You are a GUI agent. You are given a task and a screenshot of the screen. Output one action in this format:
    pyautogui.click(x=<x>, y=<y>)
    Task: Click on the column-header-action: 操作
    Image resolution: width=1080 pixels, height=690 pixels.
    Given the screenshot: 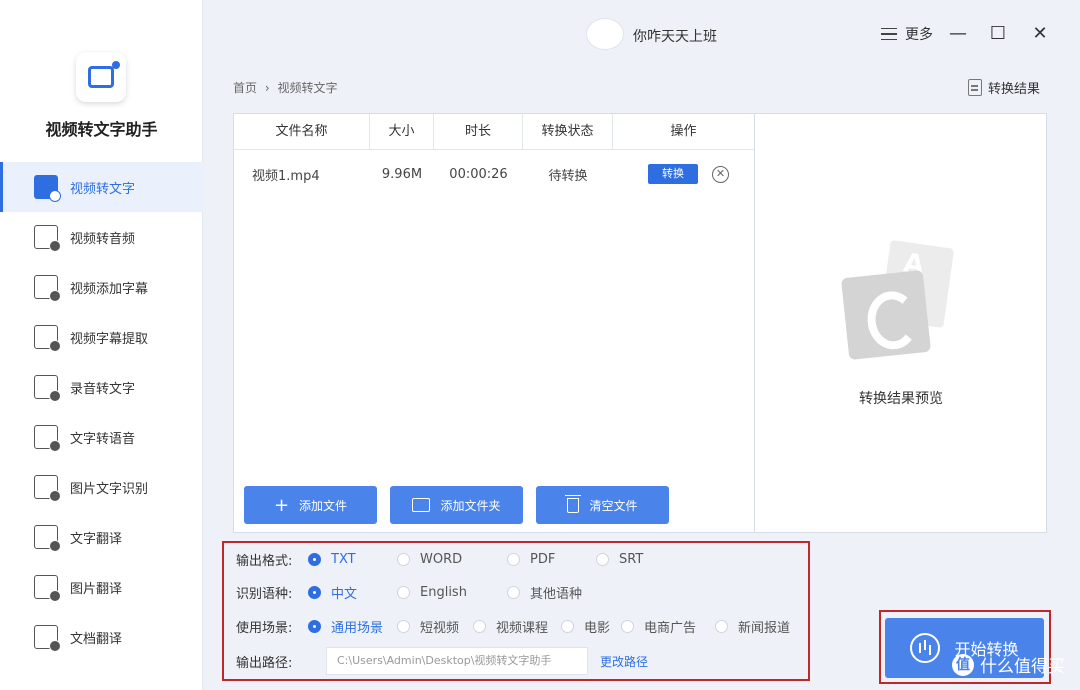 What is the action you would take?
    pyautogui.click(x=683, y=131)
    